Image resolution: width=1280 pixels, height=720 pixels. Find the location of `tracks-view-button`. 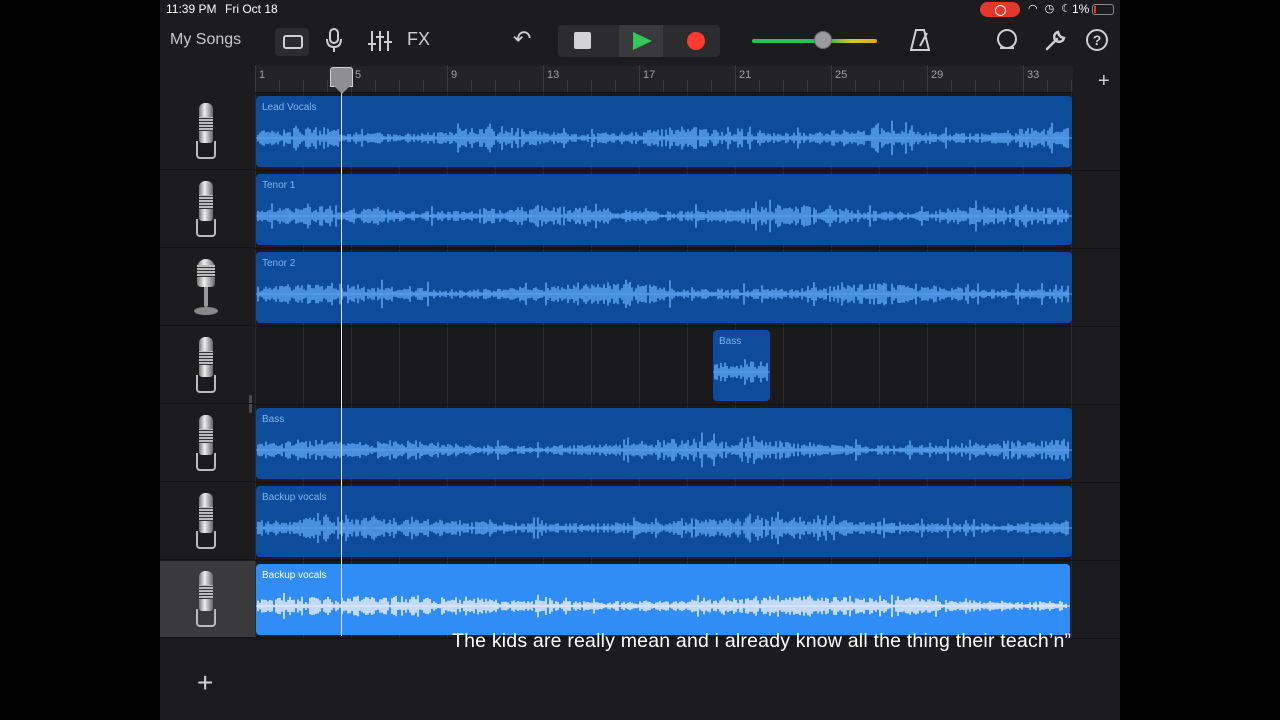

tracks-view-button is located at coordinates (292, 42).